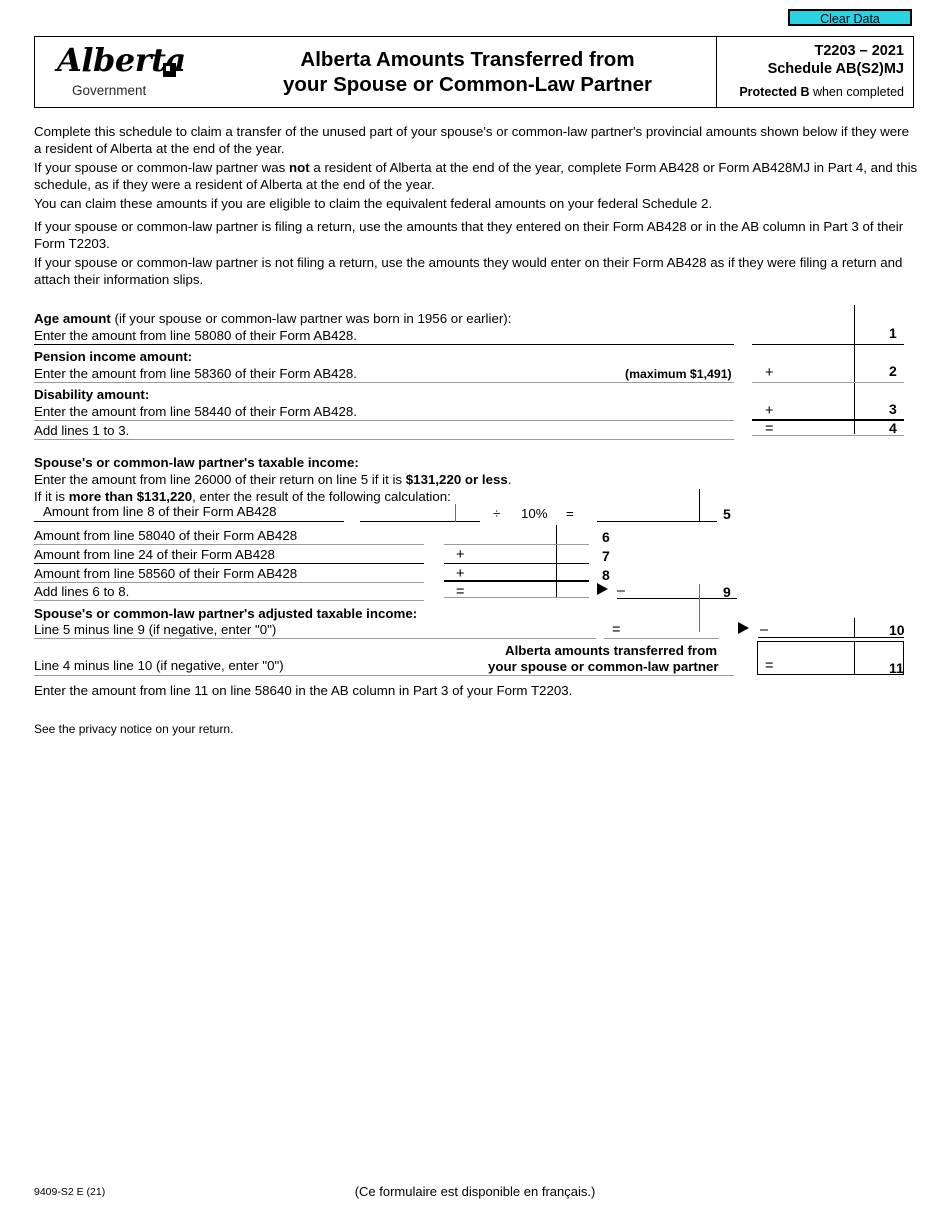 The height and width of the screenshot is (1230, 950). I want to click on line-number-1: 1, so click(893, 333).